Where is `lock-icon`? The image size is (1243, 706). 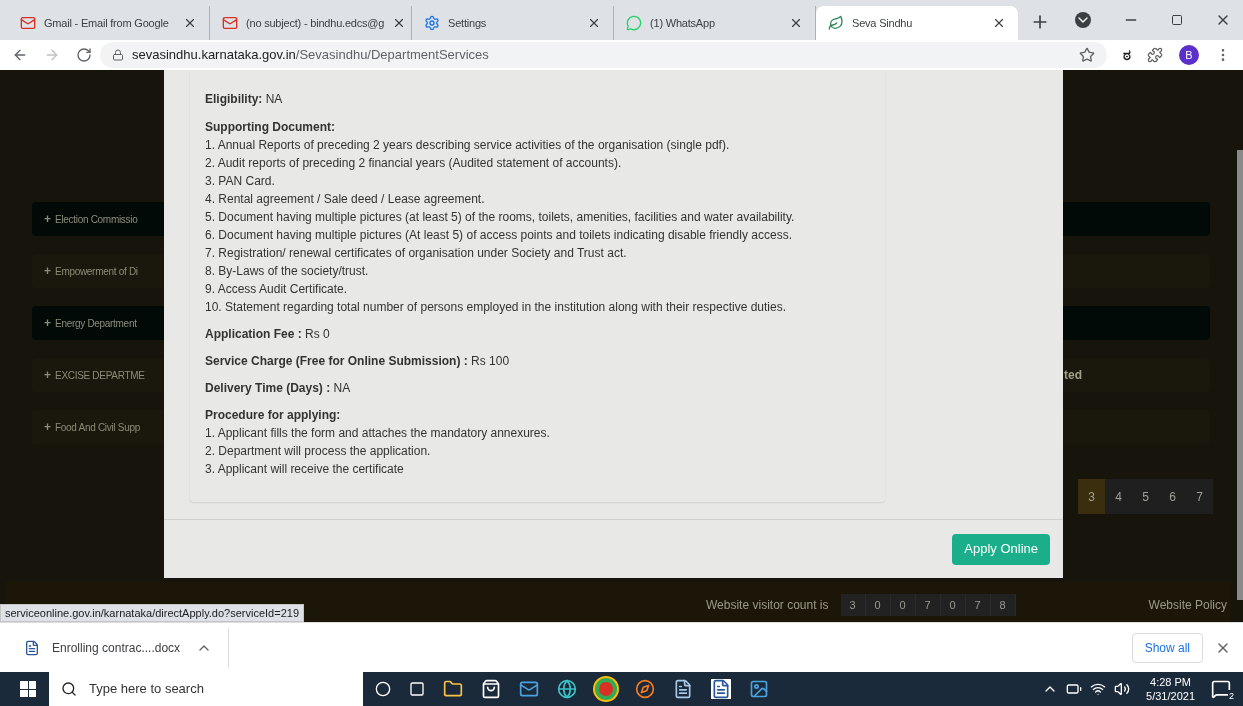 lock-icon is located at coordinates (118, 55).